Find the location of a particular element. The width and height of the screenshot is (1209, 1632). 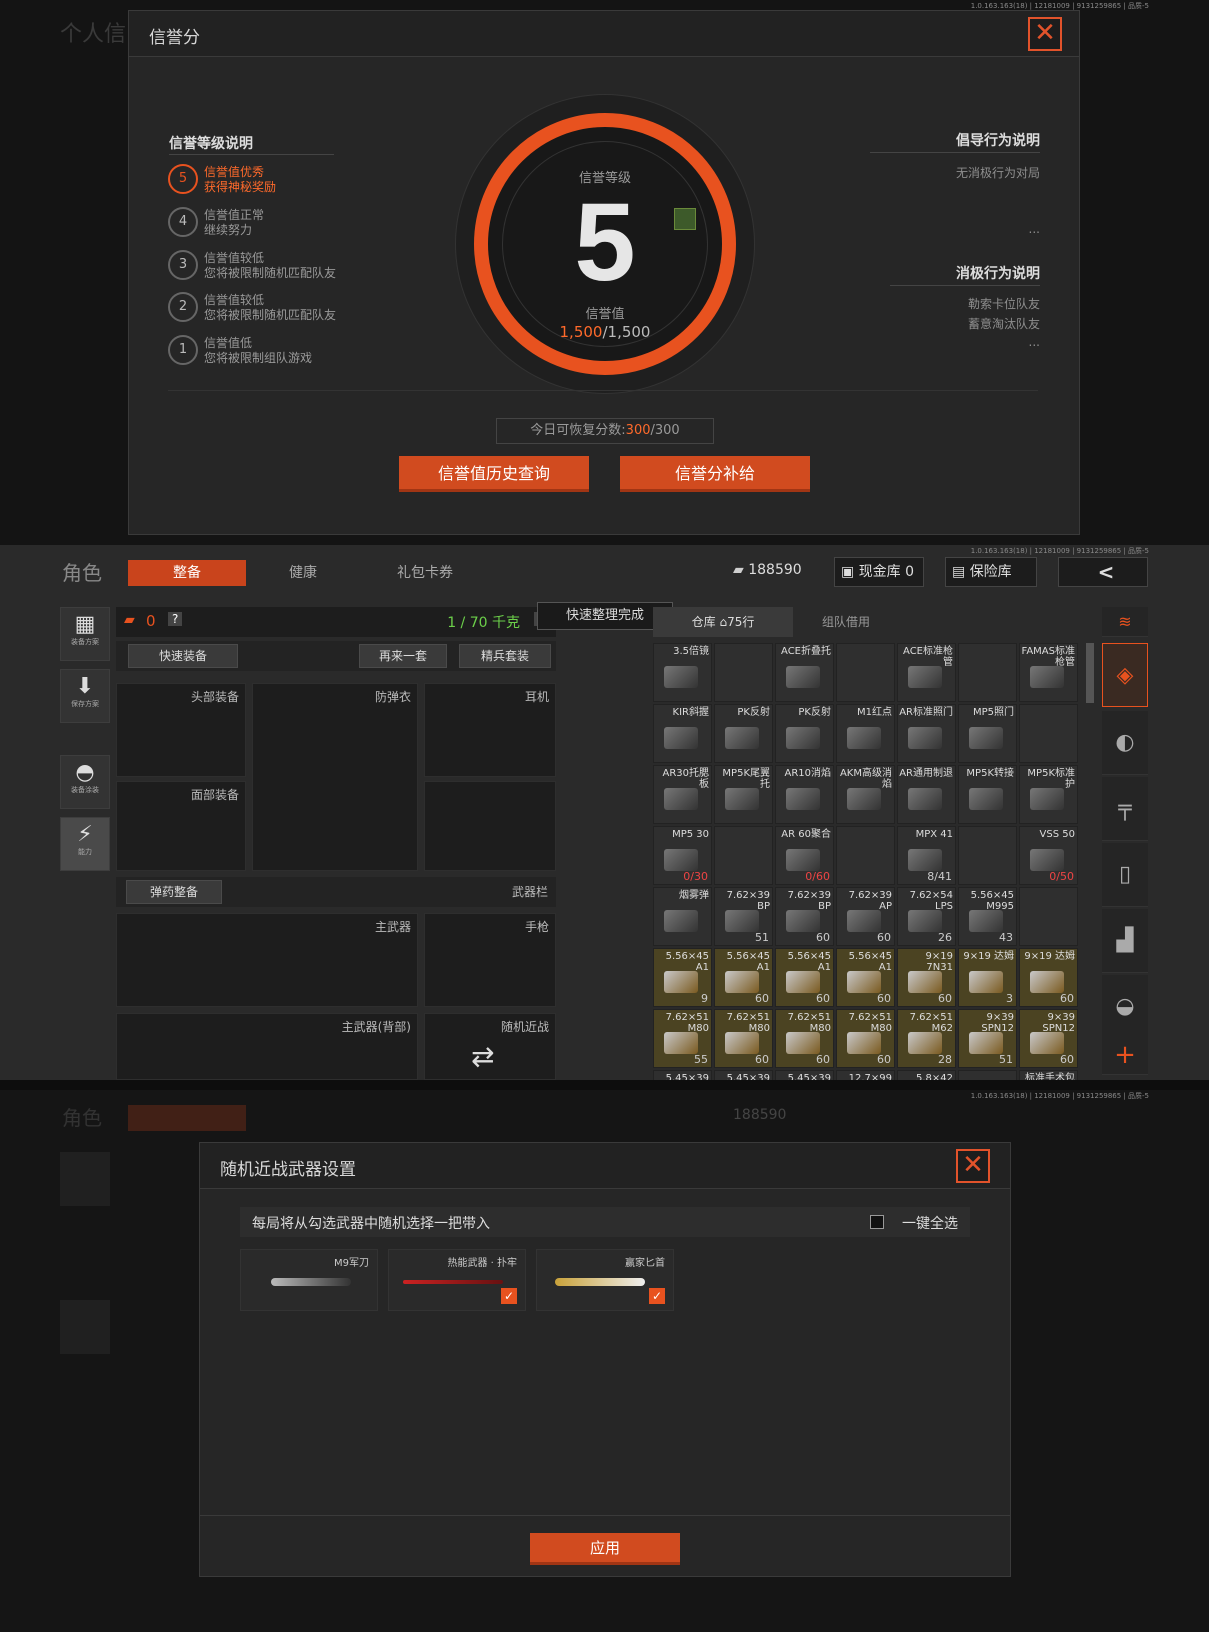

cash-vault-button: ▣ 现金库 0 is located at coordinates (879, 572).